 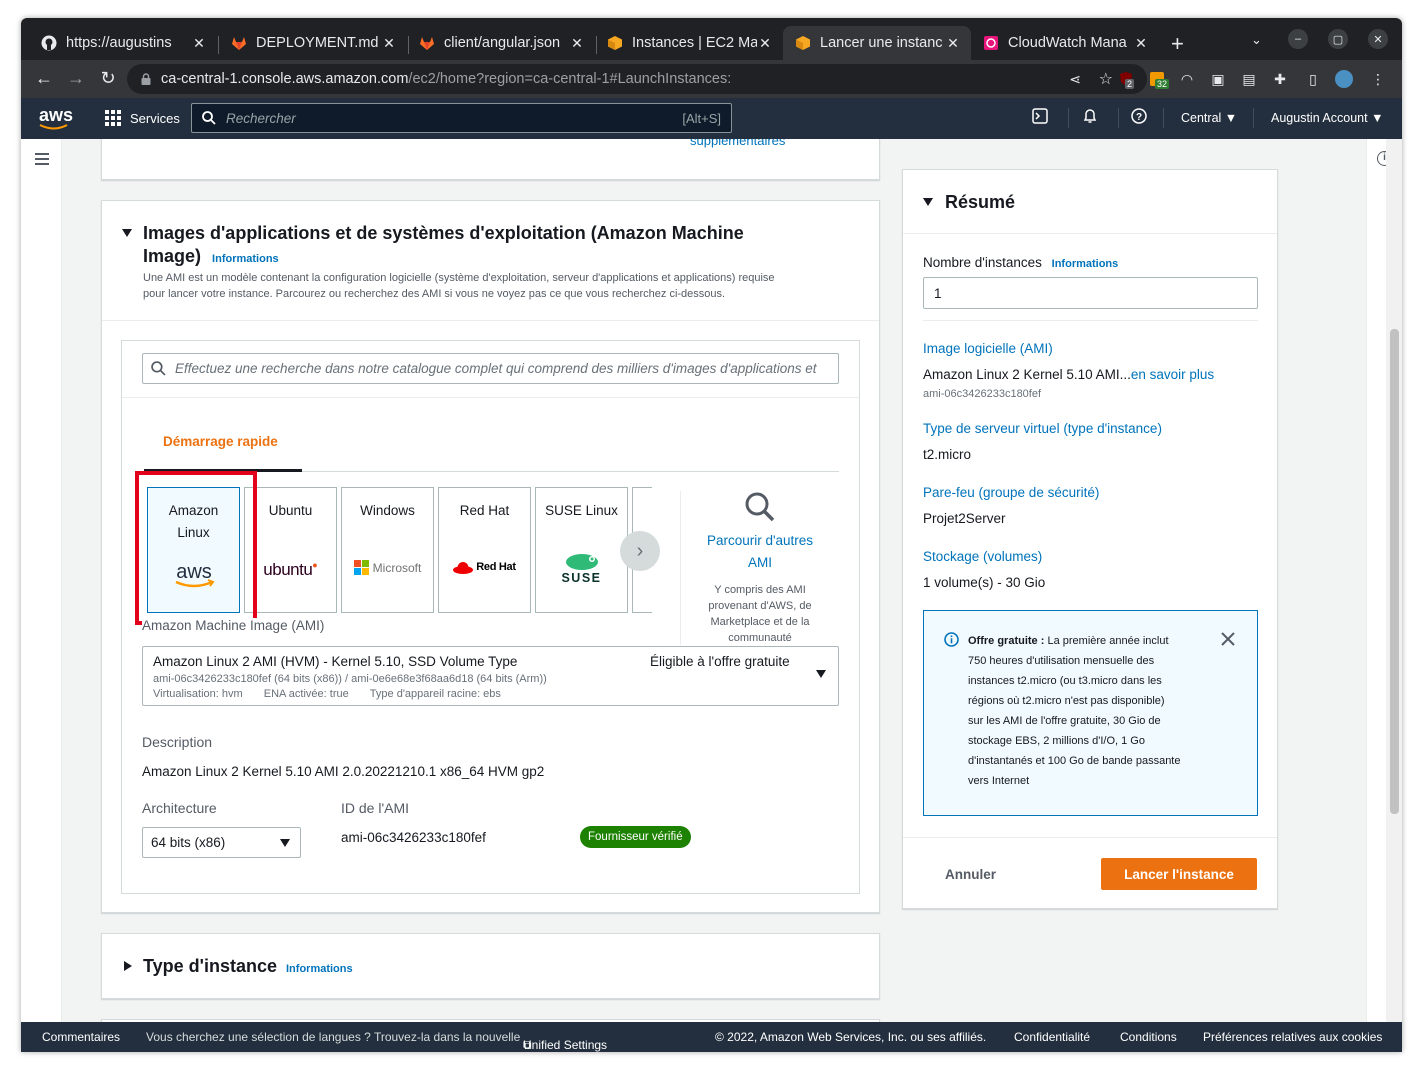 I want to click on ami-card-ubuntu: Ubuntu ubuntu ●, so click(x=290, y=550).